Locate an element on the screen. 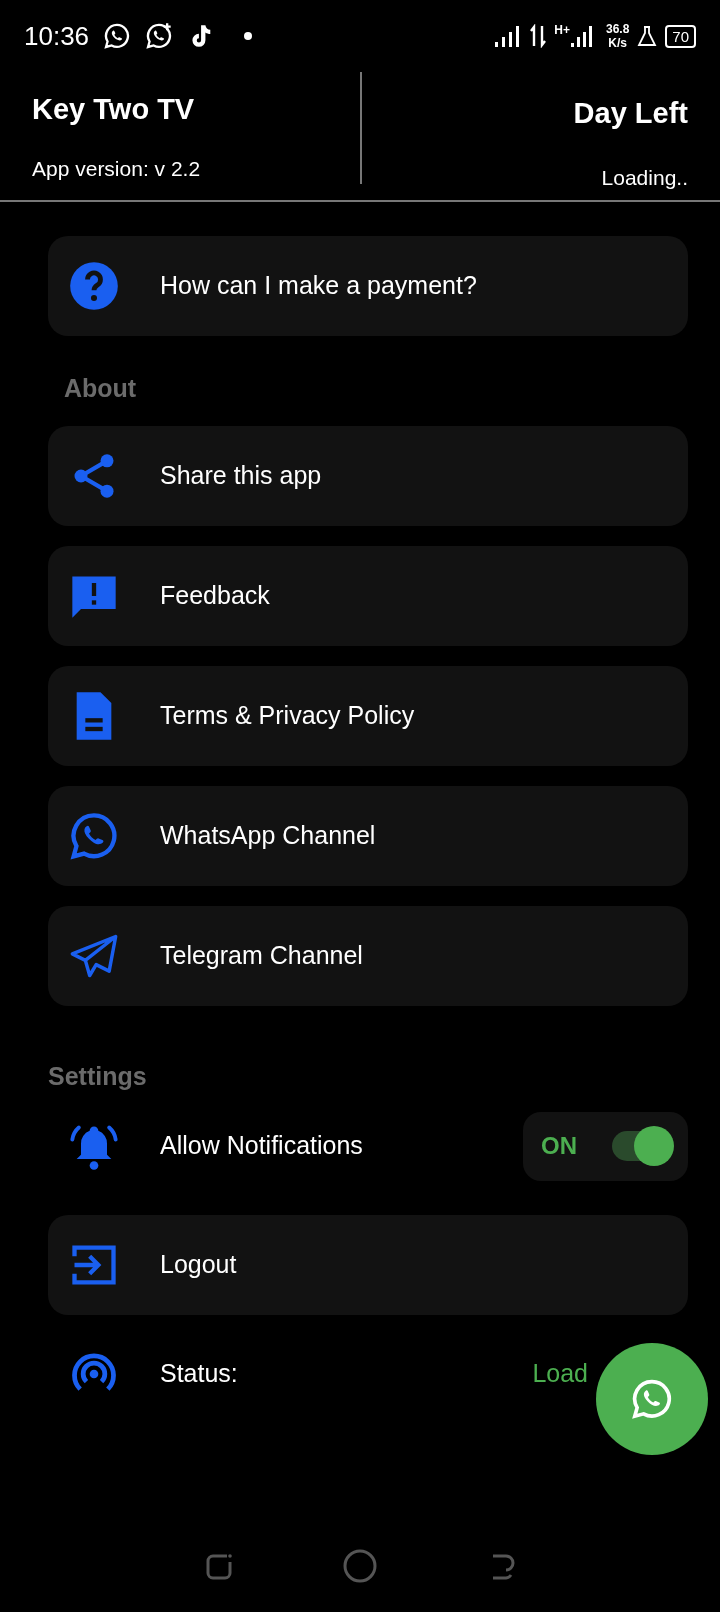 The image size is (720, 1612). clock-time: 10:36 is located at coordinates (57, 36).